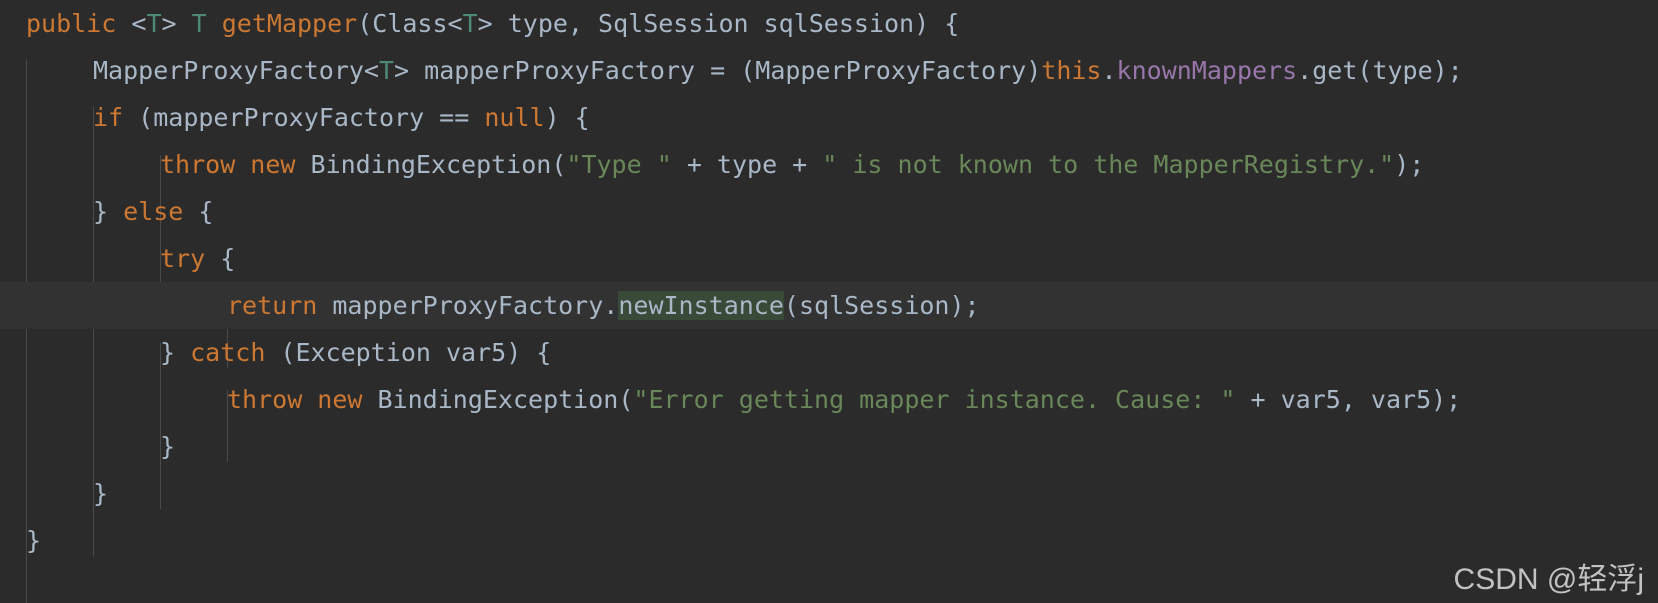 This screenshot has height=603, width=1658. I want to click on code-line: } catch (Exception var5) {, so click(829, 352).